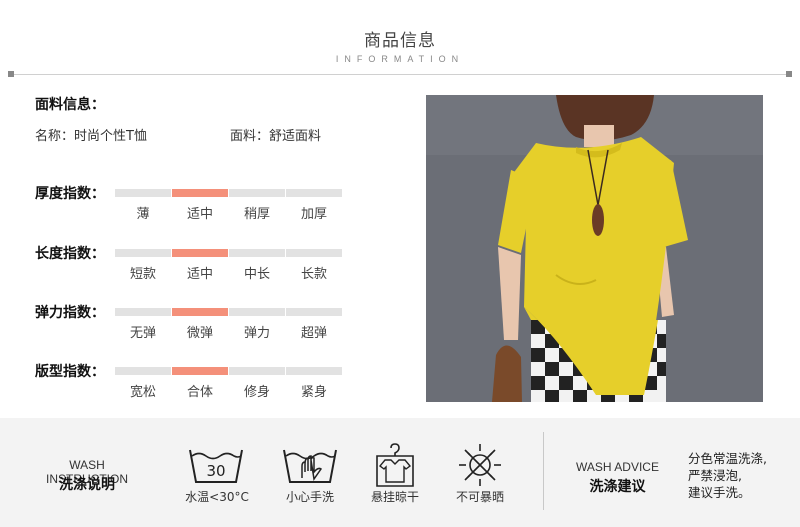  What do you see at coordinates (256, 333) in the screenshot?
I see `scale-option-label: 弹力` at bounding box center [256, 333].